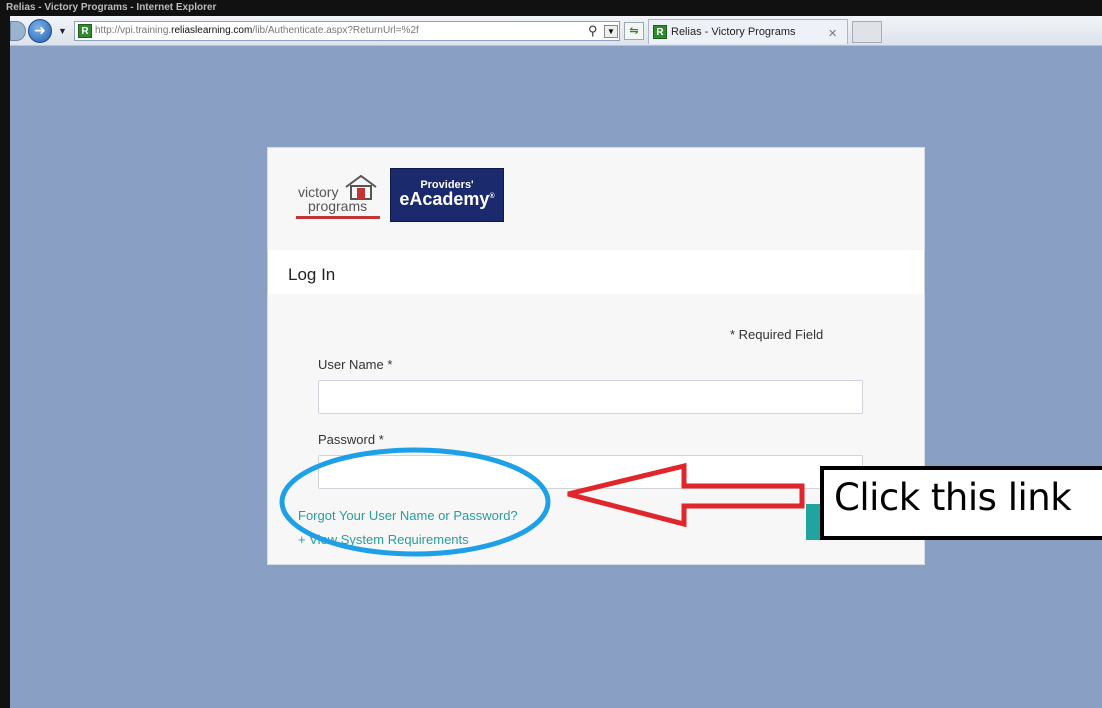 This screenshot has width=1102, height=708. Describe the element at coordinates (62, 31) in the screenshot. I see `history-dropdown-icon: ▼` at that location.